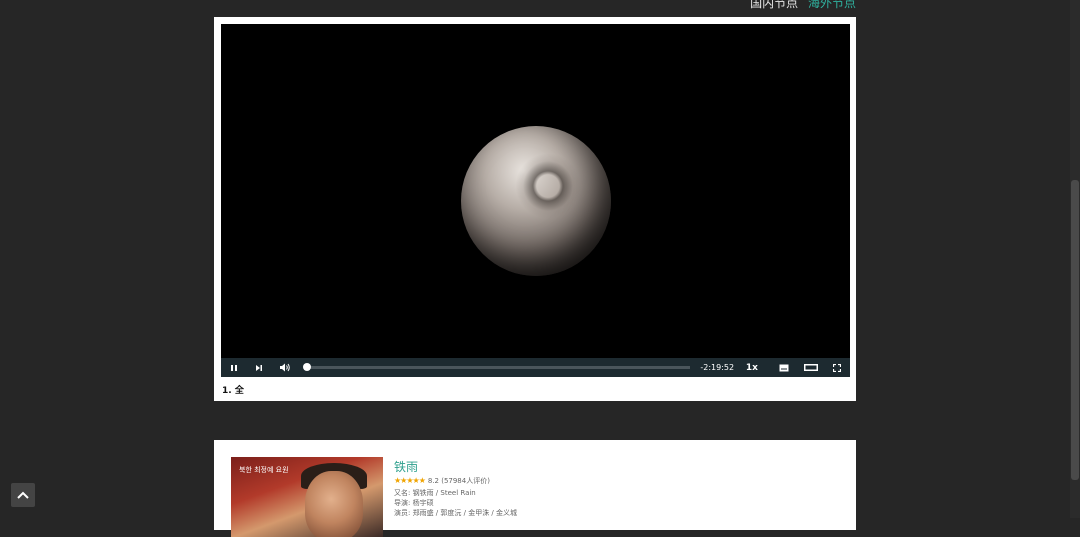 The height and width of the screenshot is (537, 1080). I want to click on page-scrollbar, so click(1075, 259).